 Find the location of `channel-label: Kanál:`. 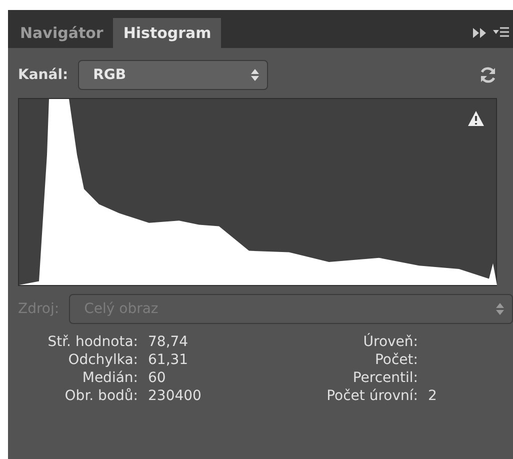

channel-label: Kanál: is located at coordinates (43, 75).